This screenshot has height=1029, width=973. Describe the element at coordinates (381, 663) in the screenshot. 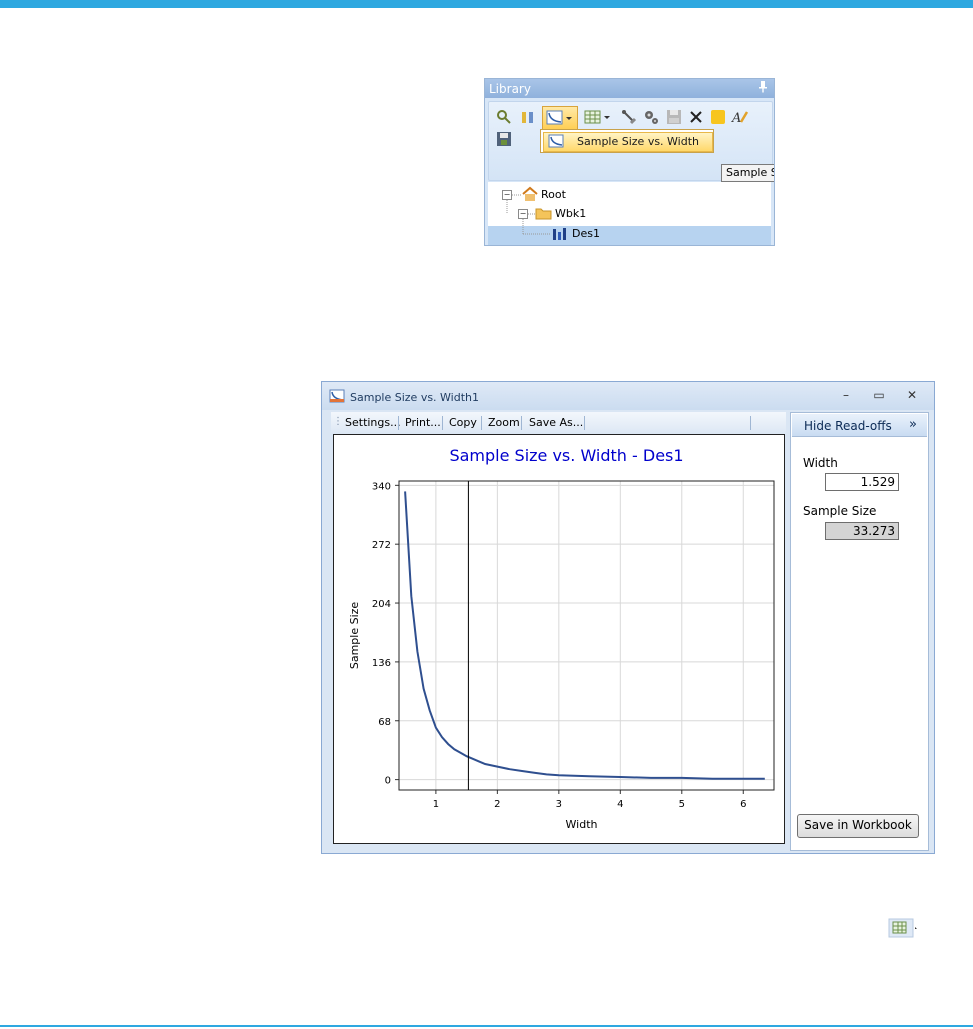

I see `y-tick-label: 136` at that location.